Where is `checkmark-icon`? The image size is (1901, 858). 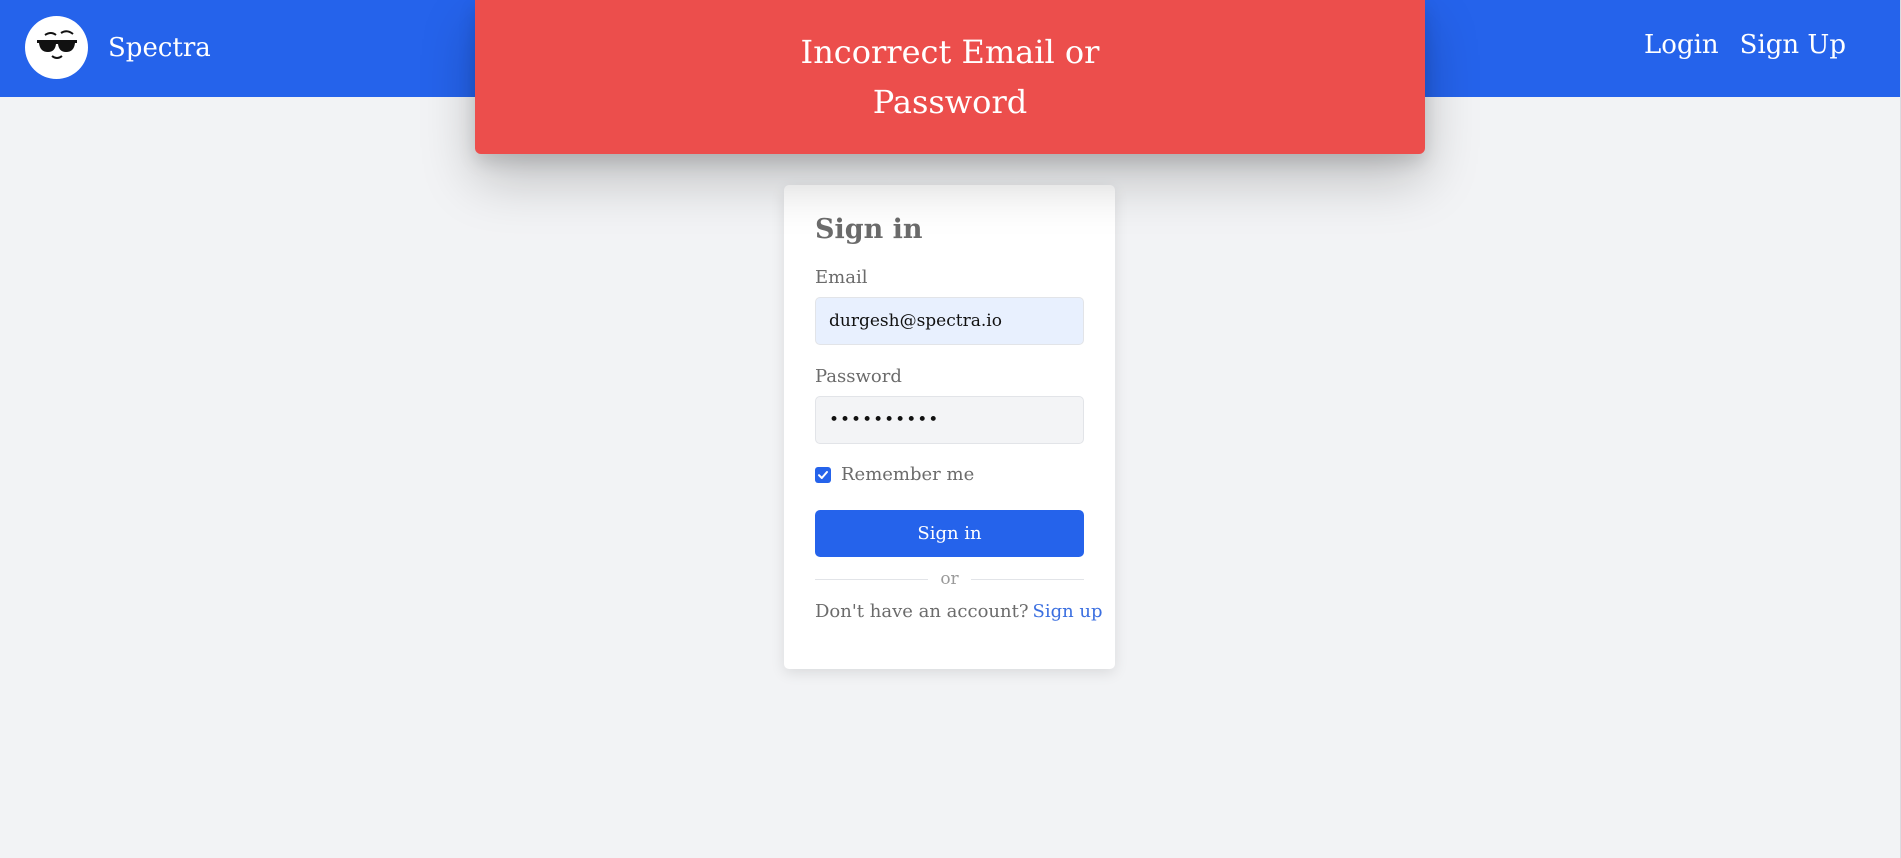 checkmark-icon is located at coordinates (823, 474).